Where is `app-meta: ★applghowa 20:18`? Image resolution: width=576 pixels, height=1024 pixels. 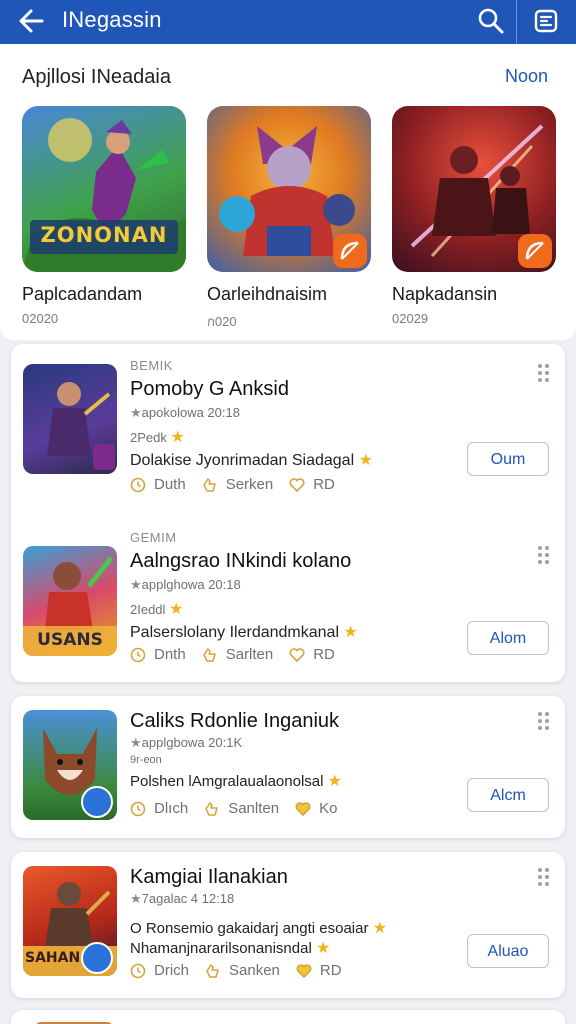
app-meta: ★applghowa 20:18 is located at coordinates (185, 584).